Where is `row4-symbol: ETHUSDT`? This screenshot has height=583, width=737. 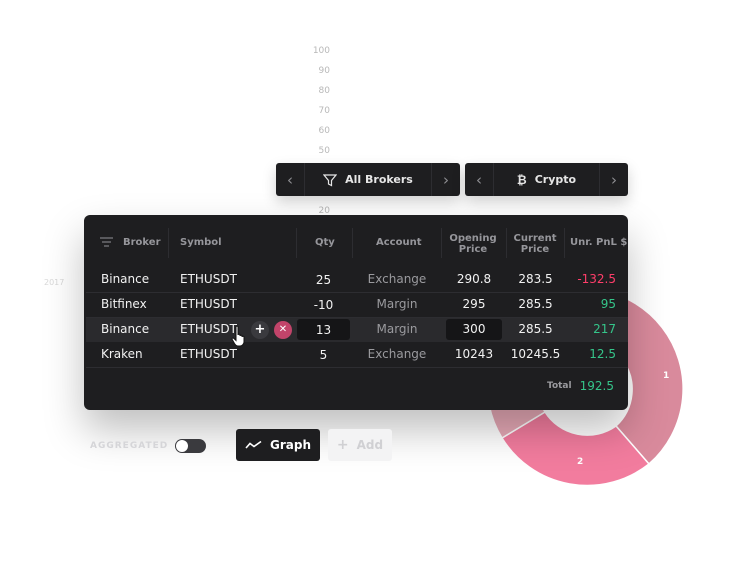
row4-symbol: ETHUSDT is located at coordinates (208, 354).